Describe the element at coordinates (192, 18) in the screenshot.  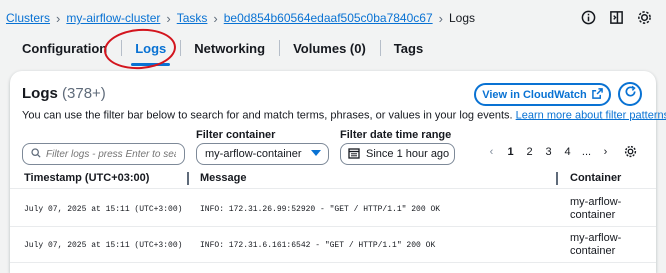
I see `breadcrumb-tasks: Tasks` at that location.